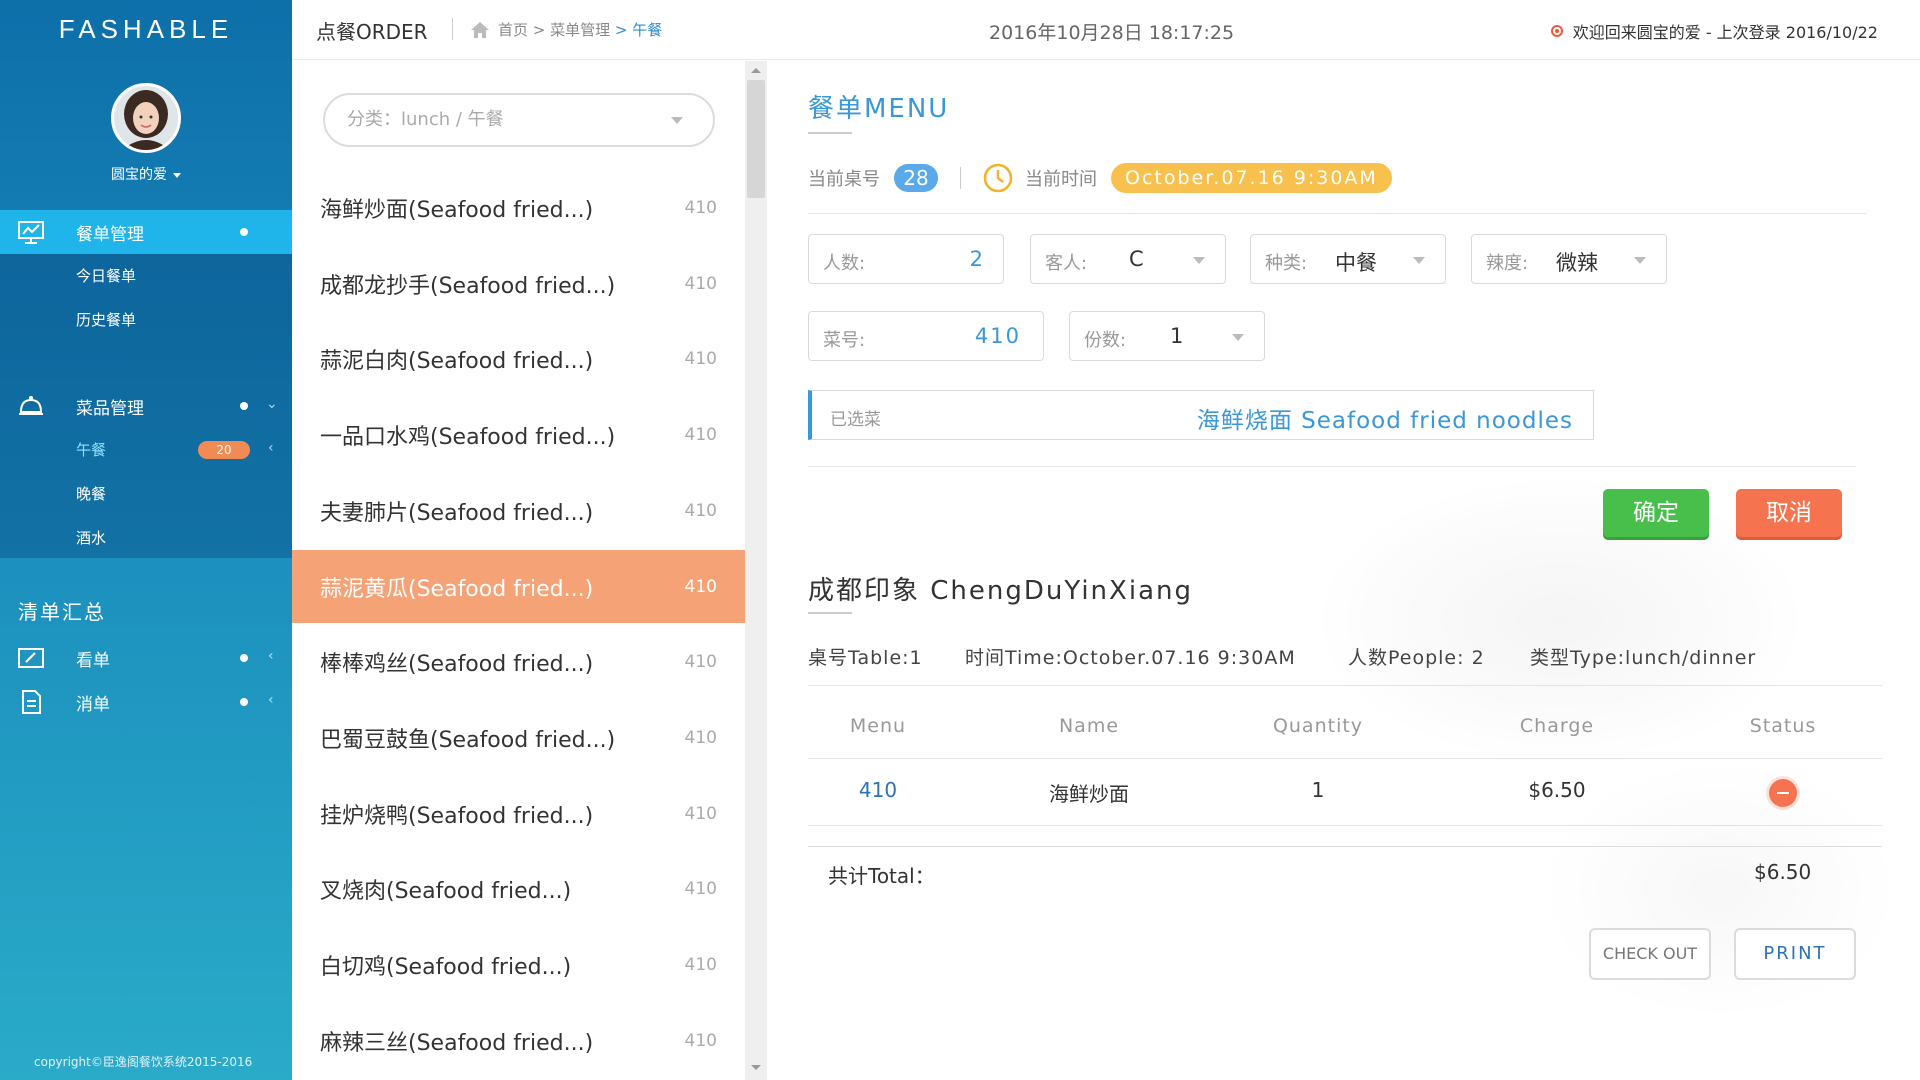 The width and height of the screenshot is (1920, 1080). Describe the element at coordinates (519, 120) in the screenshot. I see `category-select: 分类：lunch / 午餐` at that location.